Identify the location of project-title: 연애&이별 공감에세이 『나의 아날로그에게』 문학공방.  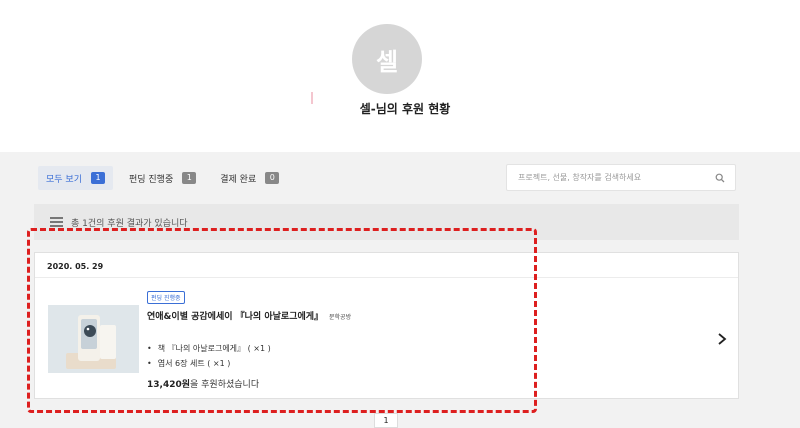
(249, 315).